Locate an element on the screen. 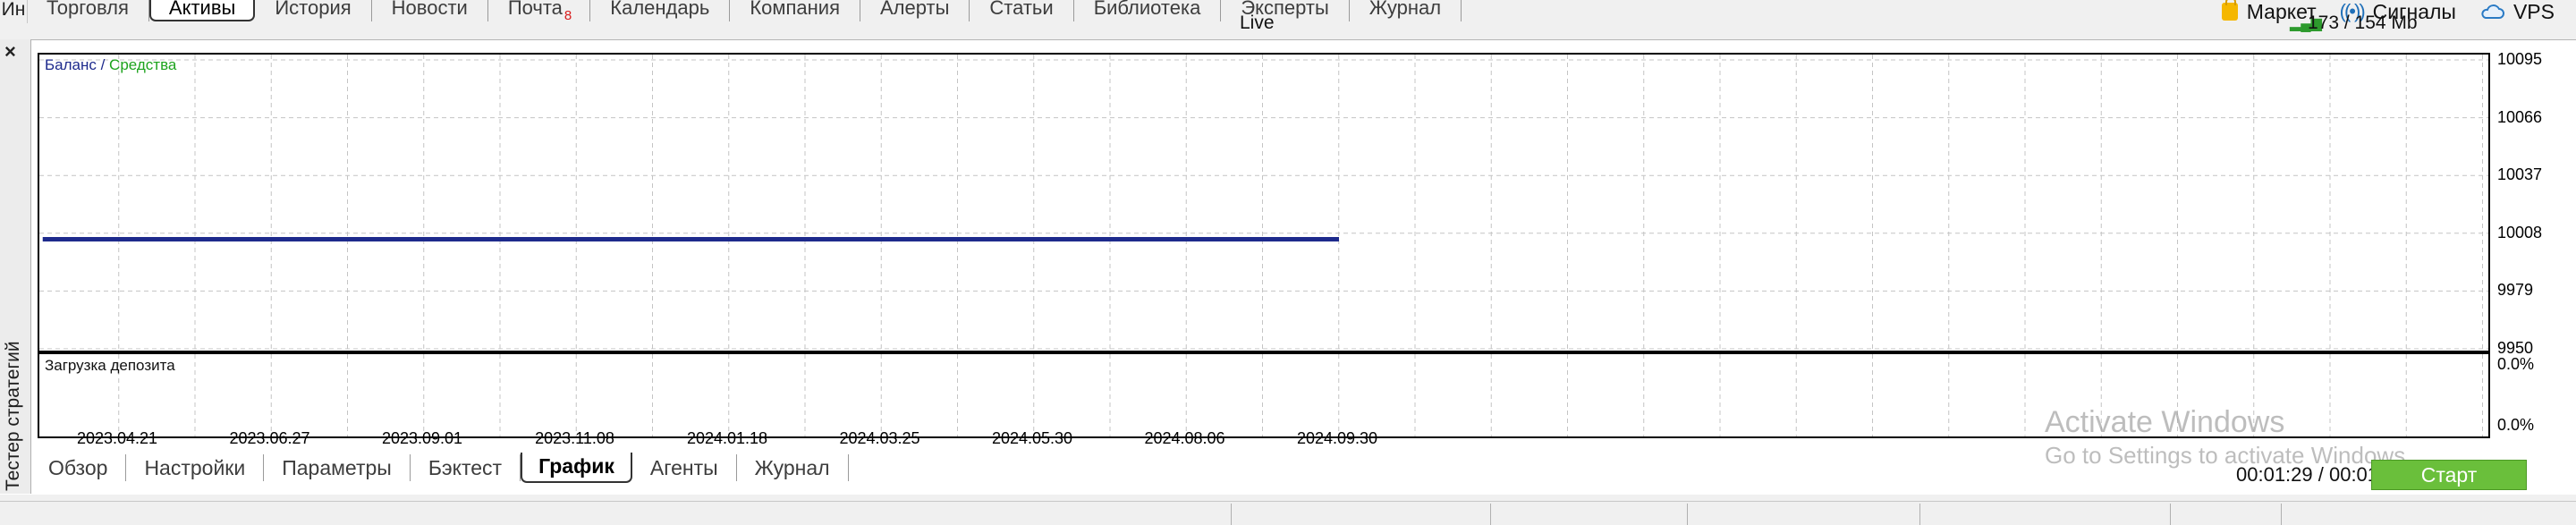 Image resolution: width=2576 pixels, height=525 pixels. y-tick-label: 9979 is located at coordinates (2515, 290).